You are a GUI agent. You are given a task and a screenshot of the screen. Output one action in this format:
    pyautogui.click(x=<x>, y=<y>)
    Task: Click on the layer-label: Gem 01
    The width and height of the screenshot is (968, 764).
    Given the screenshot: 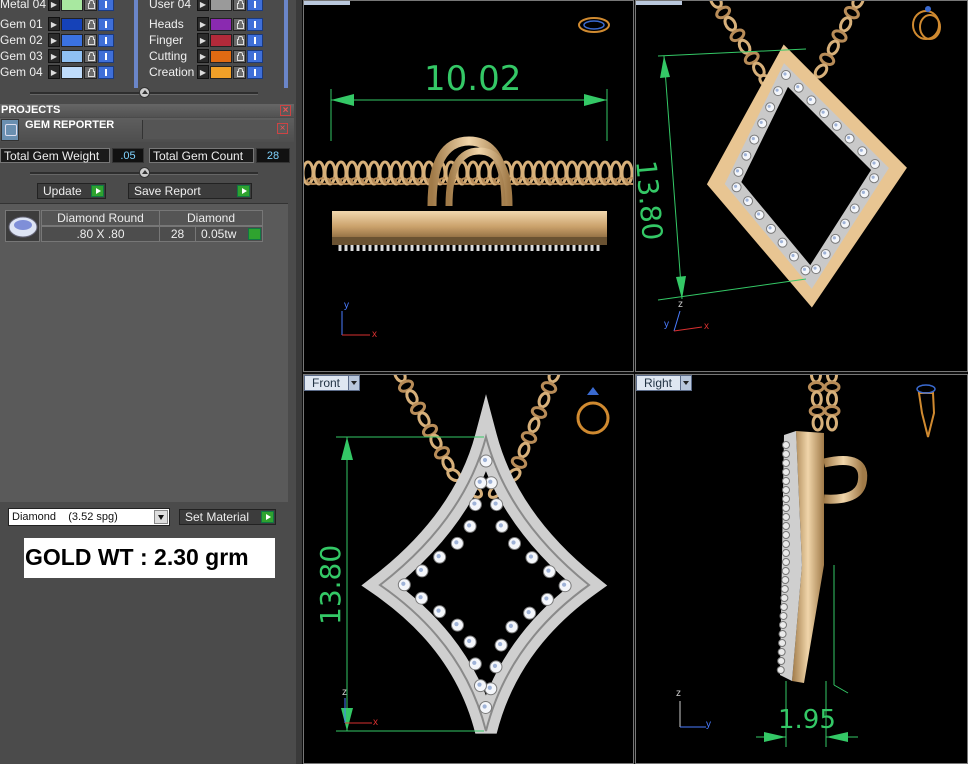 What is the action you would take?
    pyautogui.click(x=21, y=24)
    